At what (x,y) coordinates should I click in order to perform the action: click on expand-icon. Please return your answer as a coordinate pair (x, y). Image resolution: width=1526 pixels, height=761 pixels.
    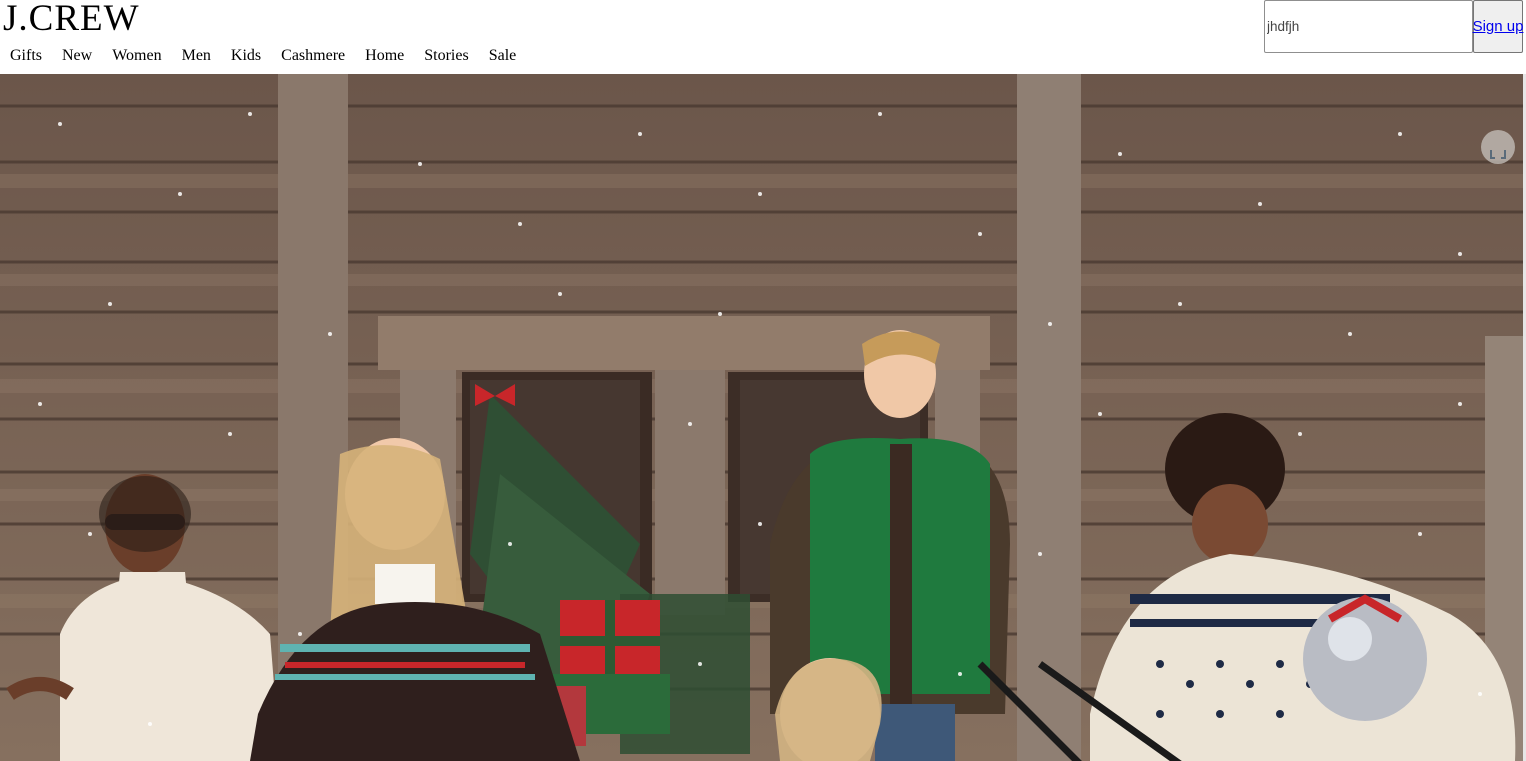
    Looking at the image, I should click on (1498, 154).